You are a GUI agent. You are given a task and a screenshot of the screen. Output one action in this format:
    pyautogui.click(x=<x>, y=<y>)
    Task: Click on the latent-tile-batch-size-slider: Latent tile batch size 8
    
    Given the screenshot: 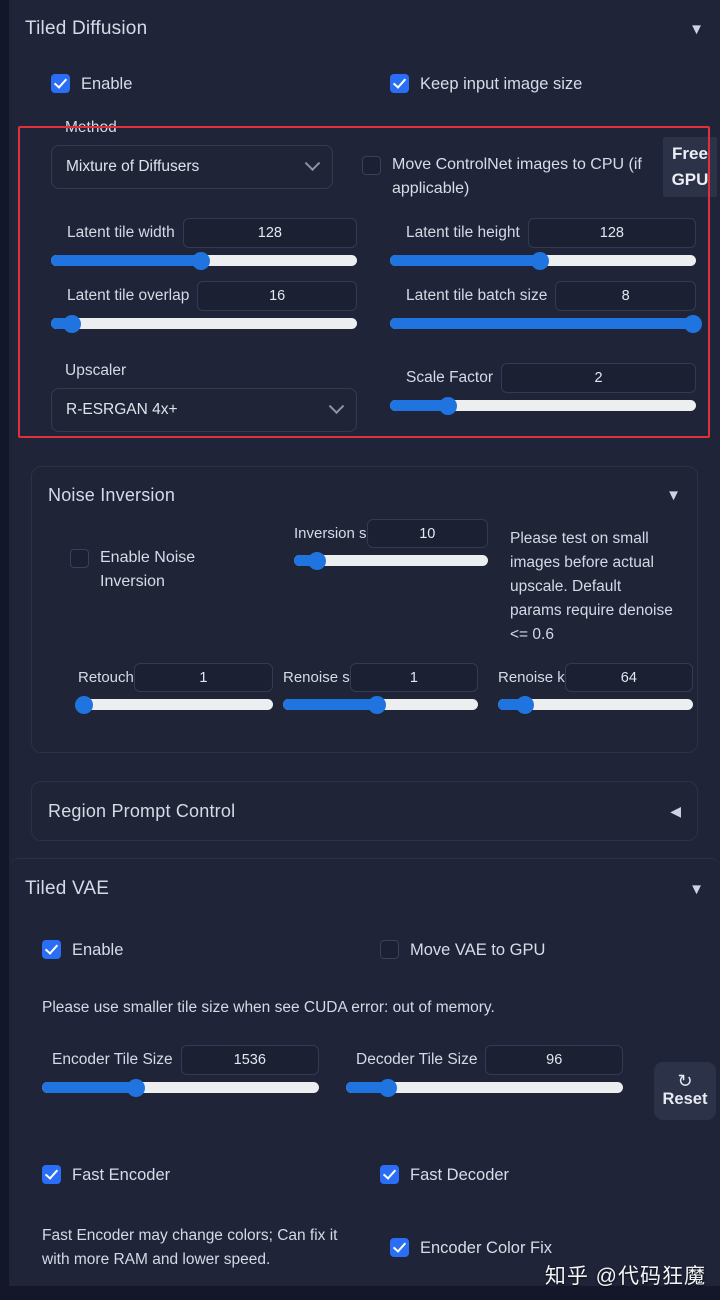 What is the action you would take?
    pyautogui.click(x=546, y=307)
    